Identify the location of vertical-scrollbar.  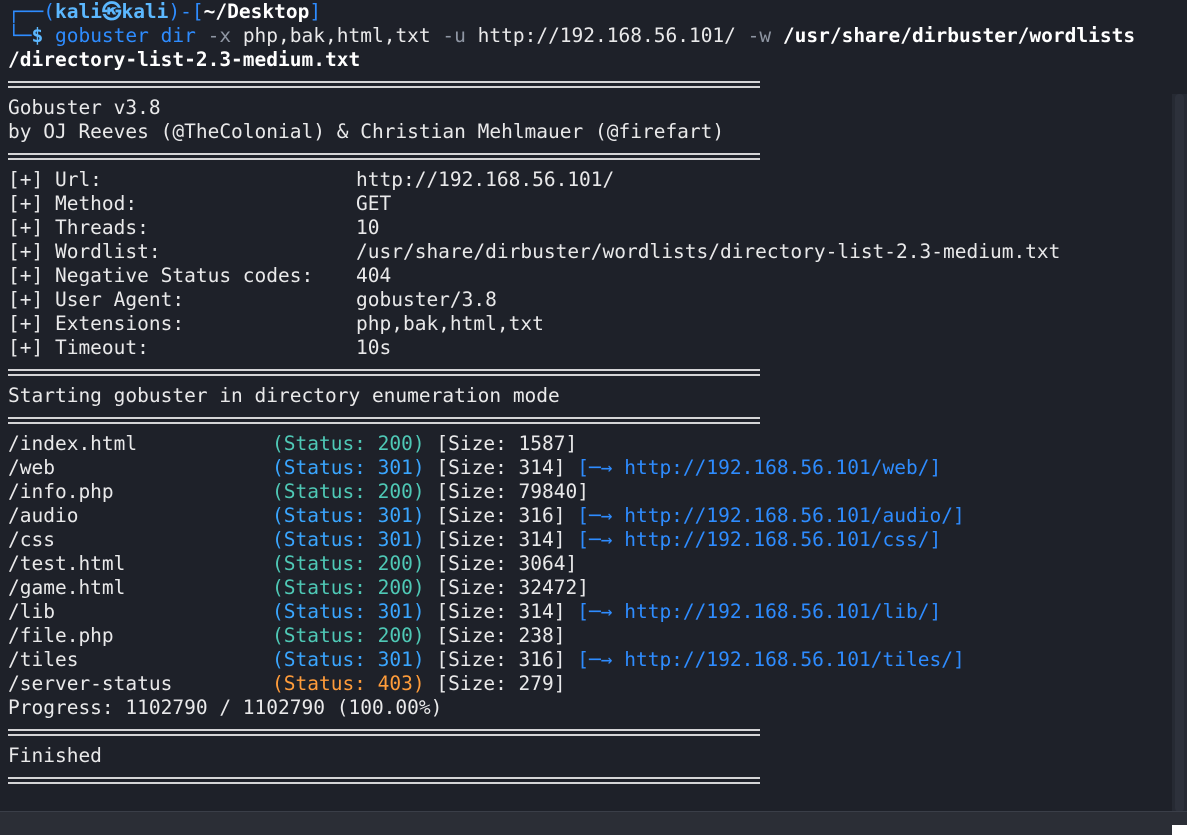
(1179, 453).